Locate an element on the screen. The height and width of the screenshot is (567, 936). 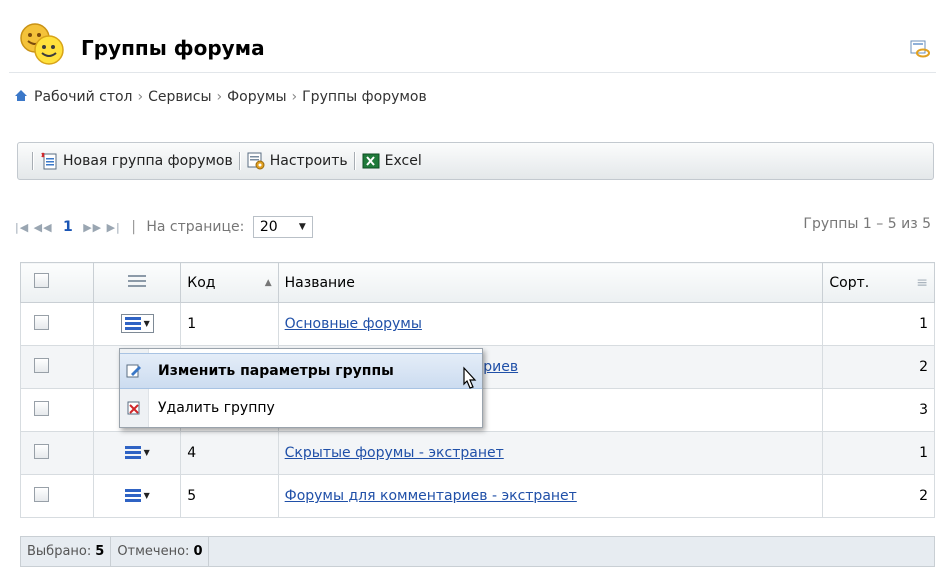
group-name-link: Форумы для комментариев - экстранет is located at coordinates (431, 496).